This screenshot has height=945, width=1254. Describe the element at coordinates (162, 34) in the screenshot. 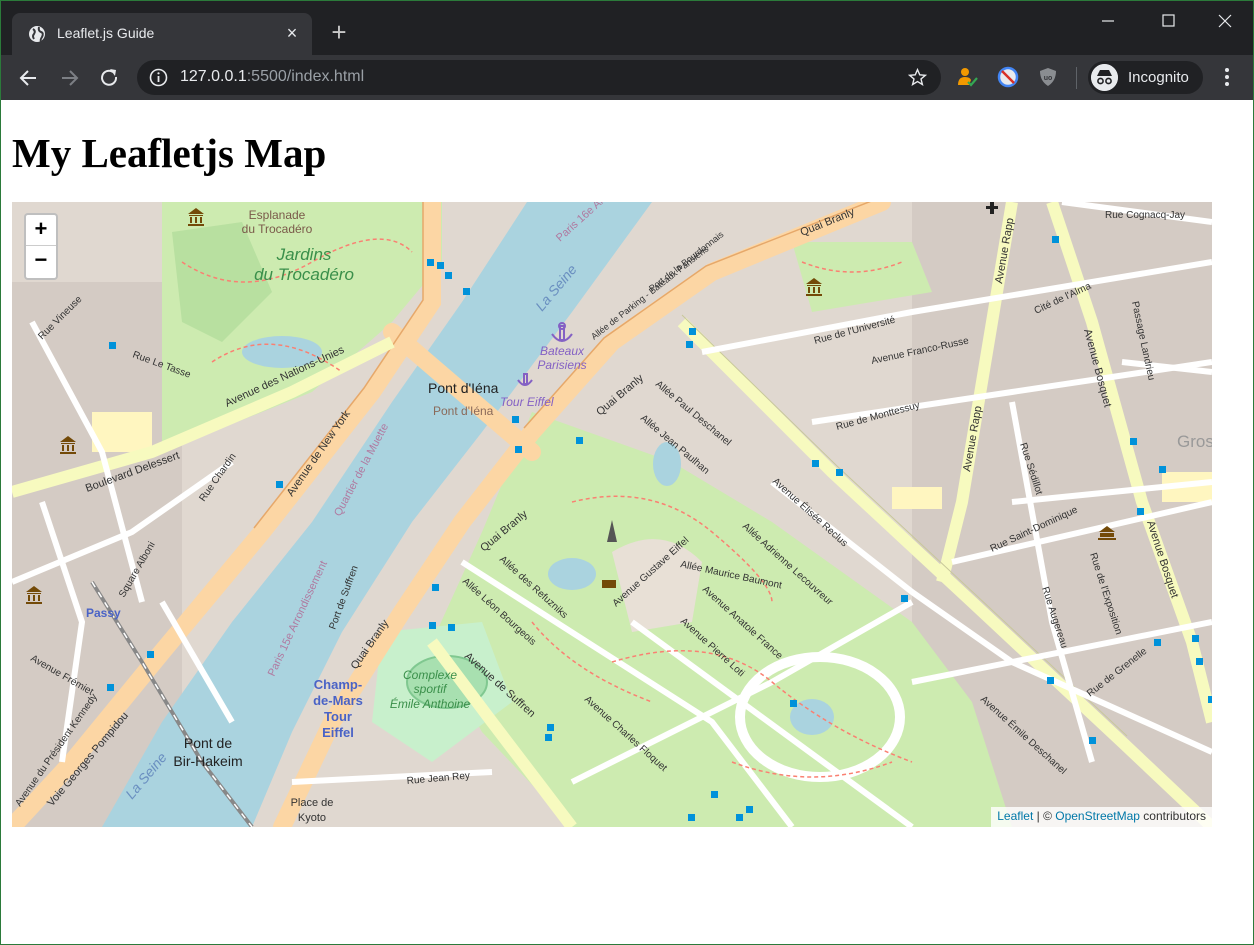

I see `browser-tab: Leaflet.js Guide ×` at that location.